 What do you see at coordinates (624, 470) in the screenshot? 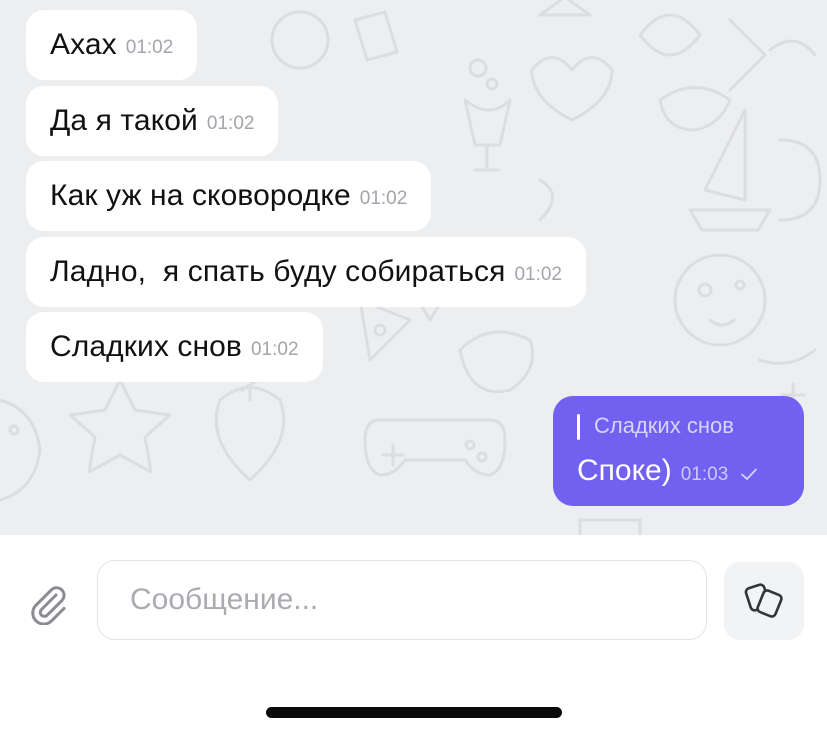
I see `message-text: Споке)` at bounding box center [624, 470].